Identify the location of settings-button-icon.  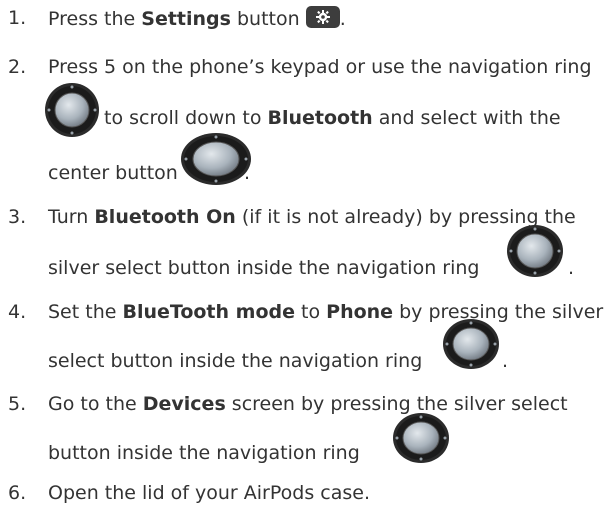
(322, 17).